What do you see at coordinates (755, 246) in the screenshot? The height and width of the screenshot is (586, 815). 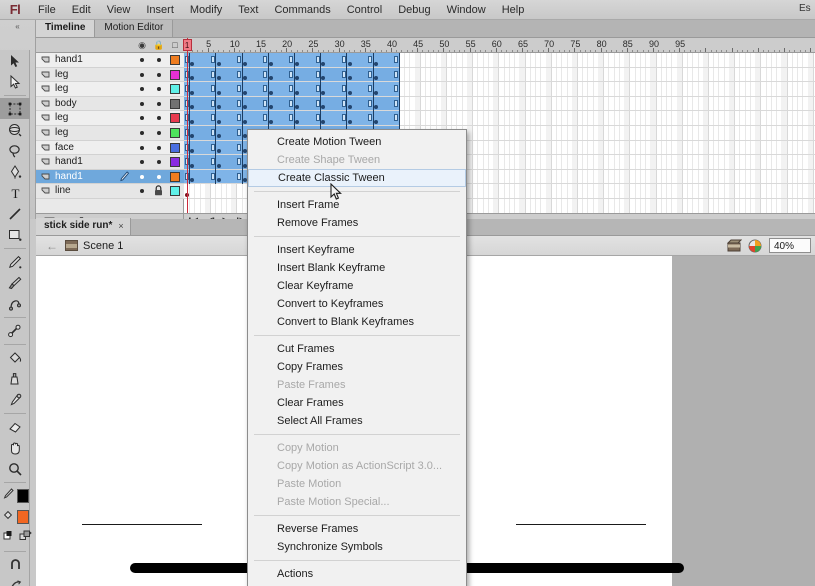 I see `edit-symbols-icon` at bounding box center [755, 246].